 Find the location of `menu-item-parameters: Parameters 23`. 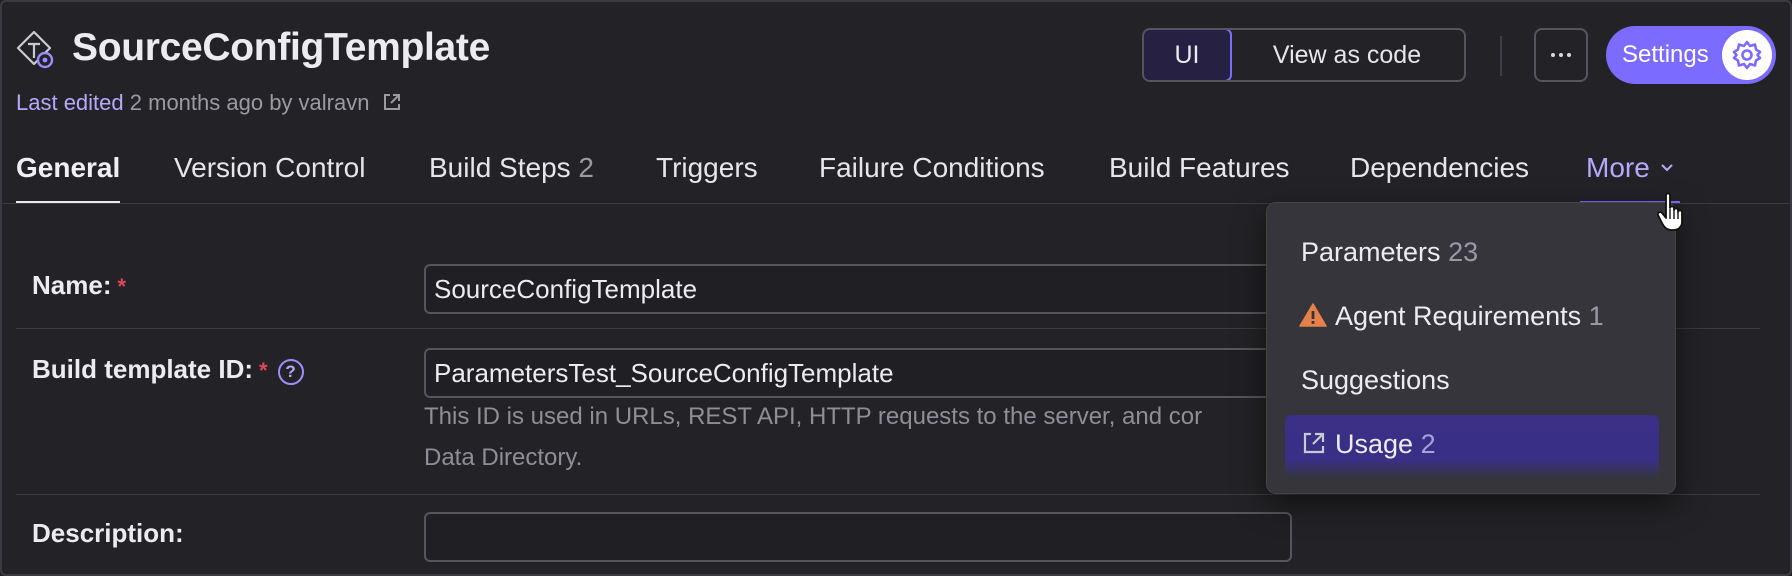

menu-item-parameters: Parameters 23 is located at coordinates (1389, 252).